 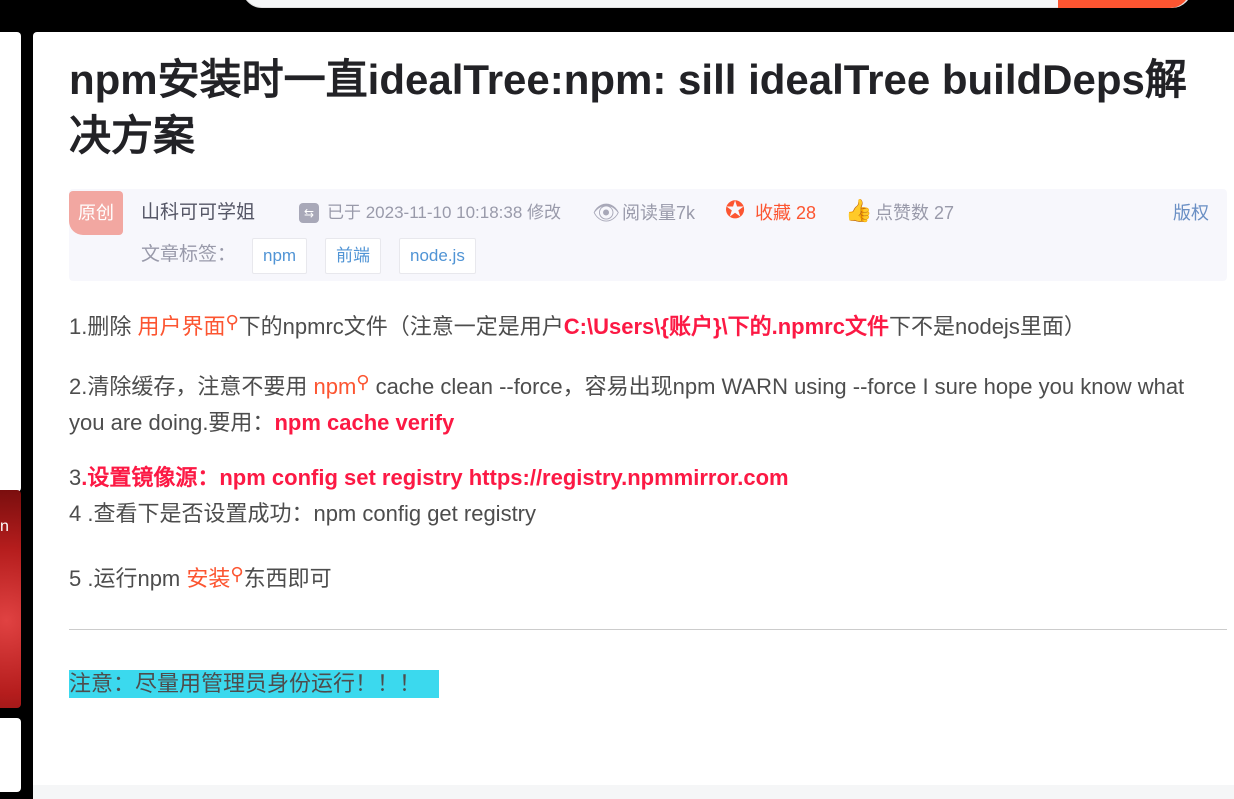 What do you see at coordinates (10, 262) in the screenshot?
I see `left-sidebar-card` at bounding box center [10, 262].